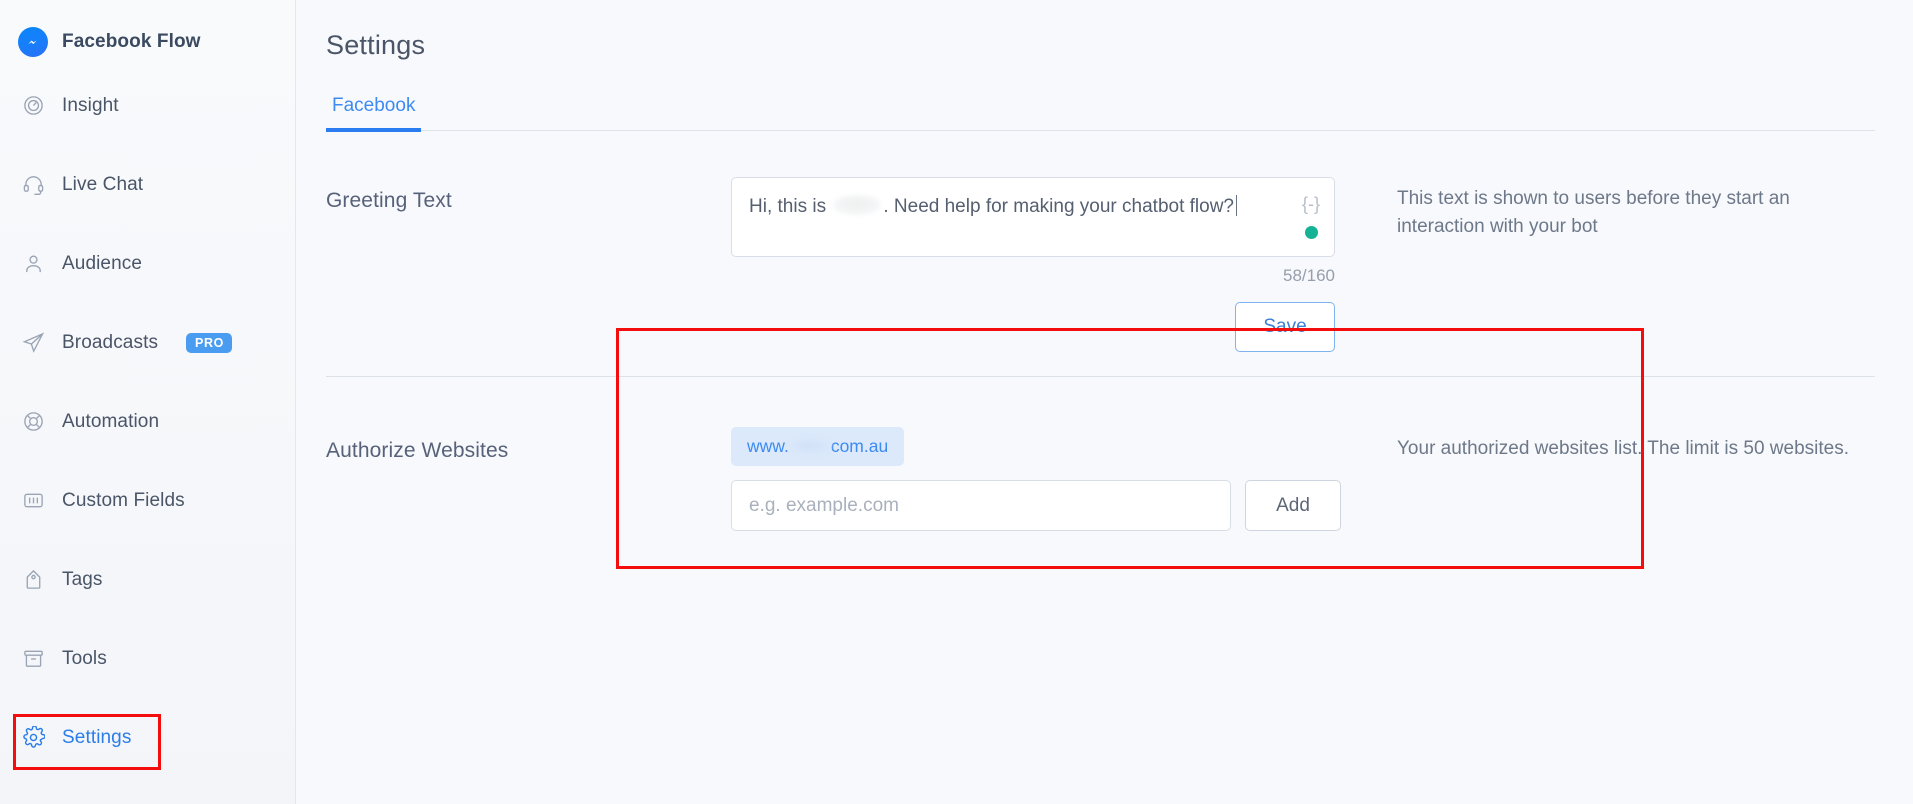 The image size is (1913, 804). I want to click on sidebar-item-custom-fields: Custom Fields, so click(147, 500).